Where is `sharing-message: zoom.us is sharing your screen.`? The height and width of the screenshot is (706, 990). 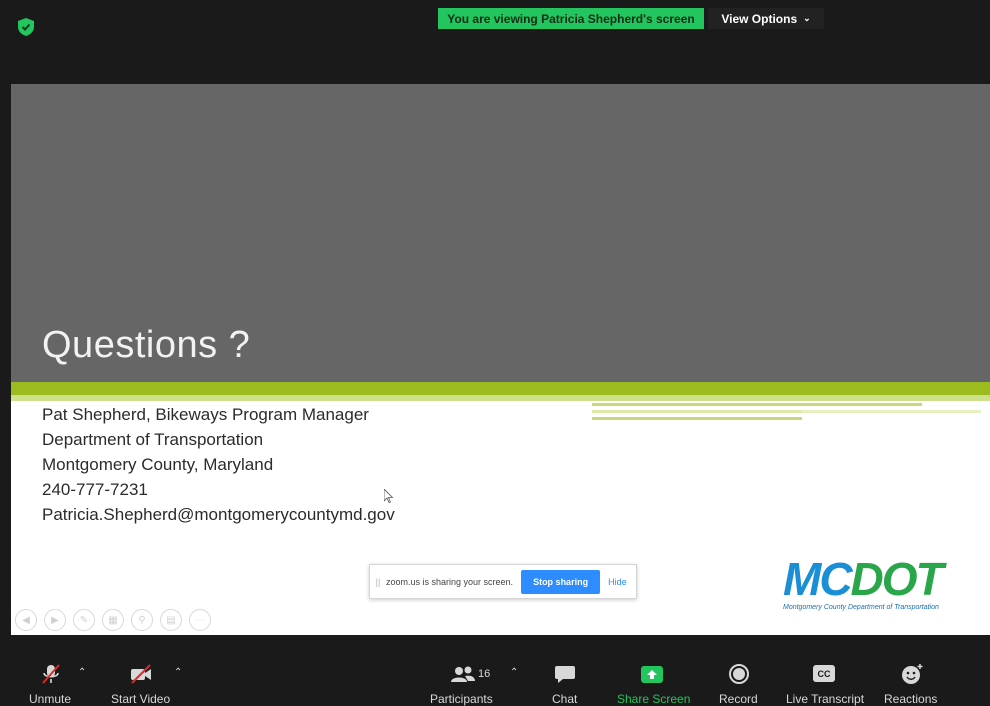 sharing-message: zoom.us is sharing your screen. is located at coordinates (450, 581).